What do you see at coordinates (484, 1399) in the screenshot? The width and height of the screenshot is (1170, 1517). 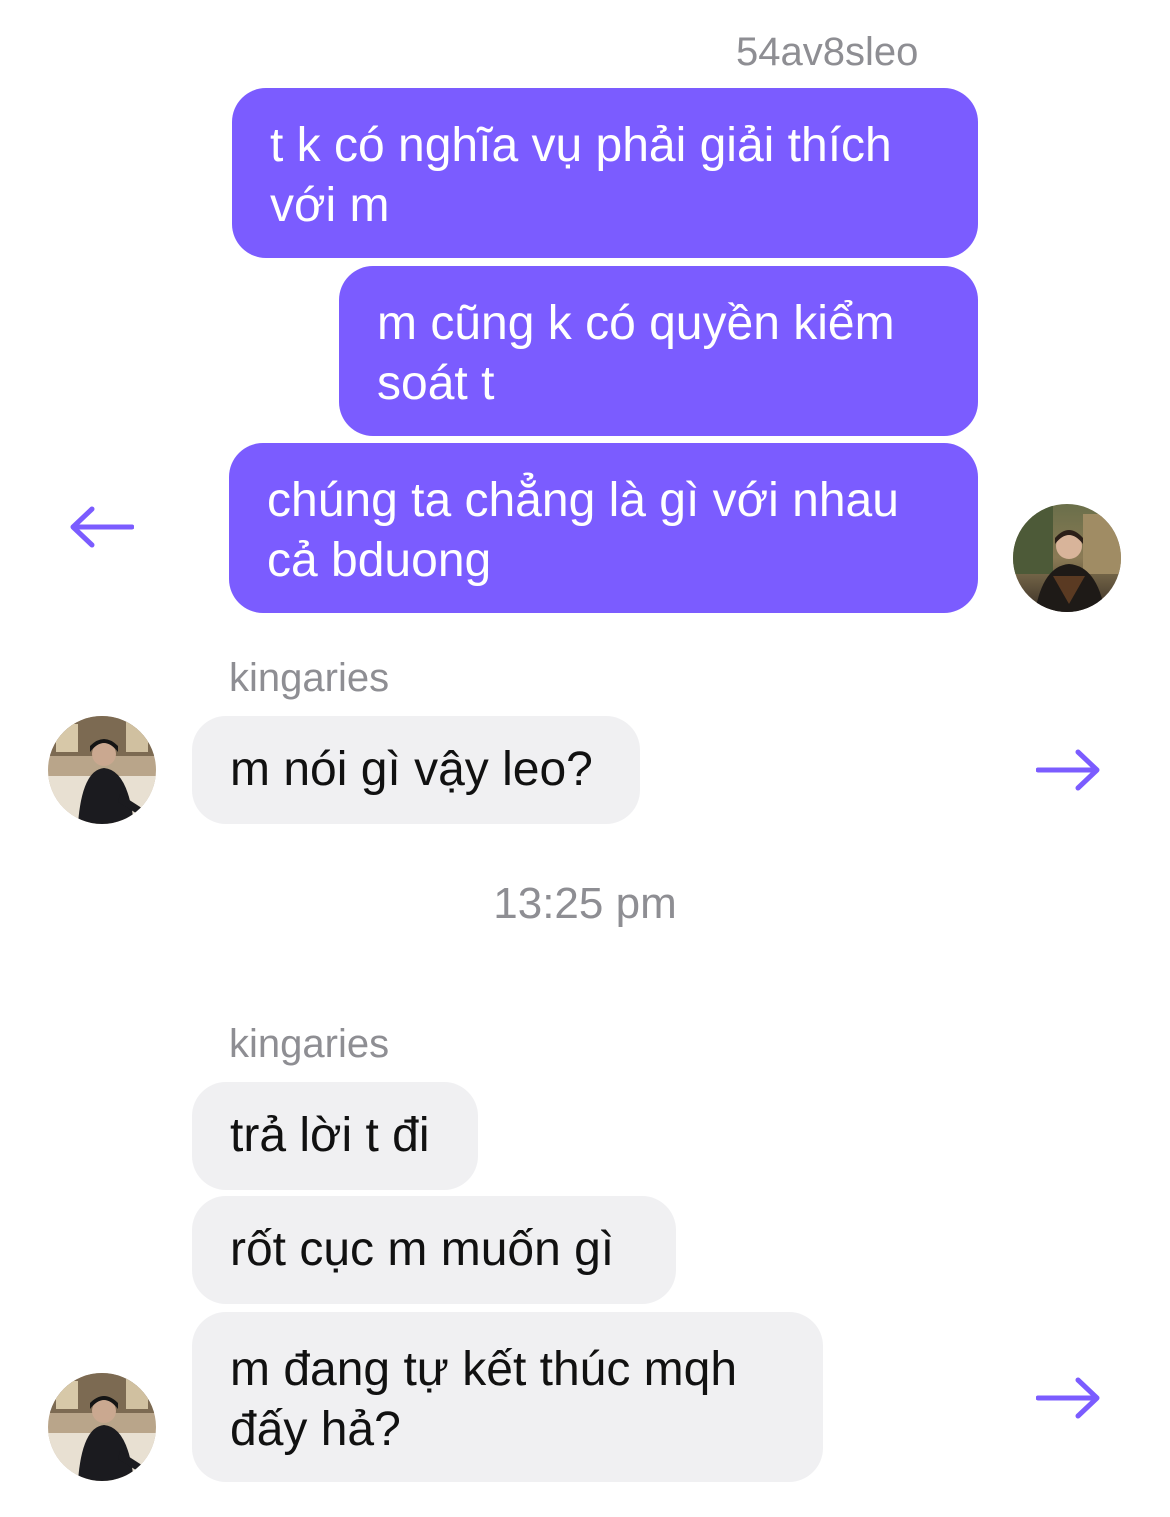 I see `message-text: m đang tự kết thúc mqh đấy hả?` at bounding box center [484, 1399].